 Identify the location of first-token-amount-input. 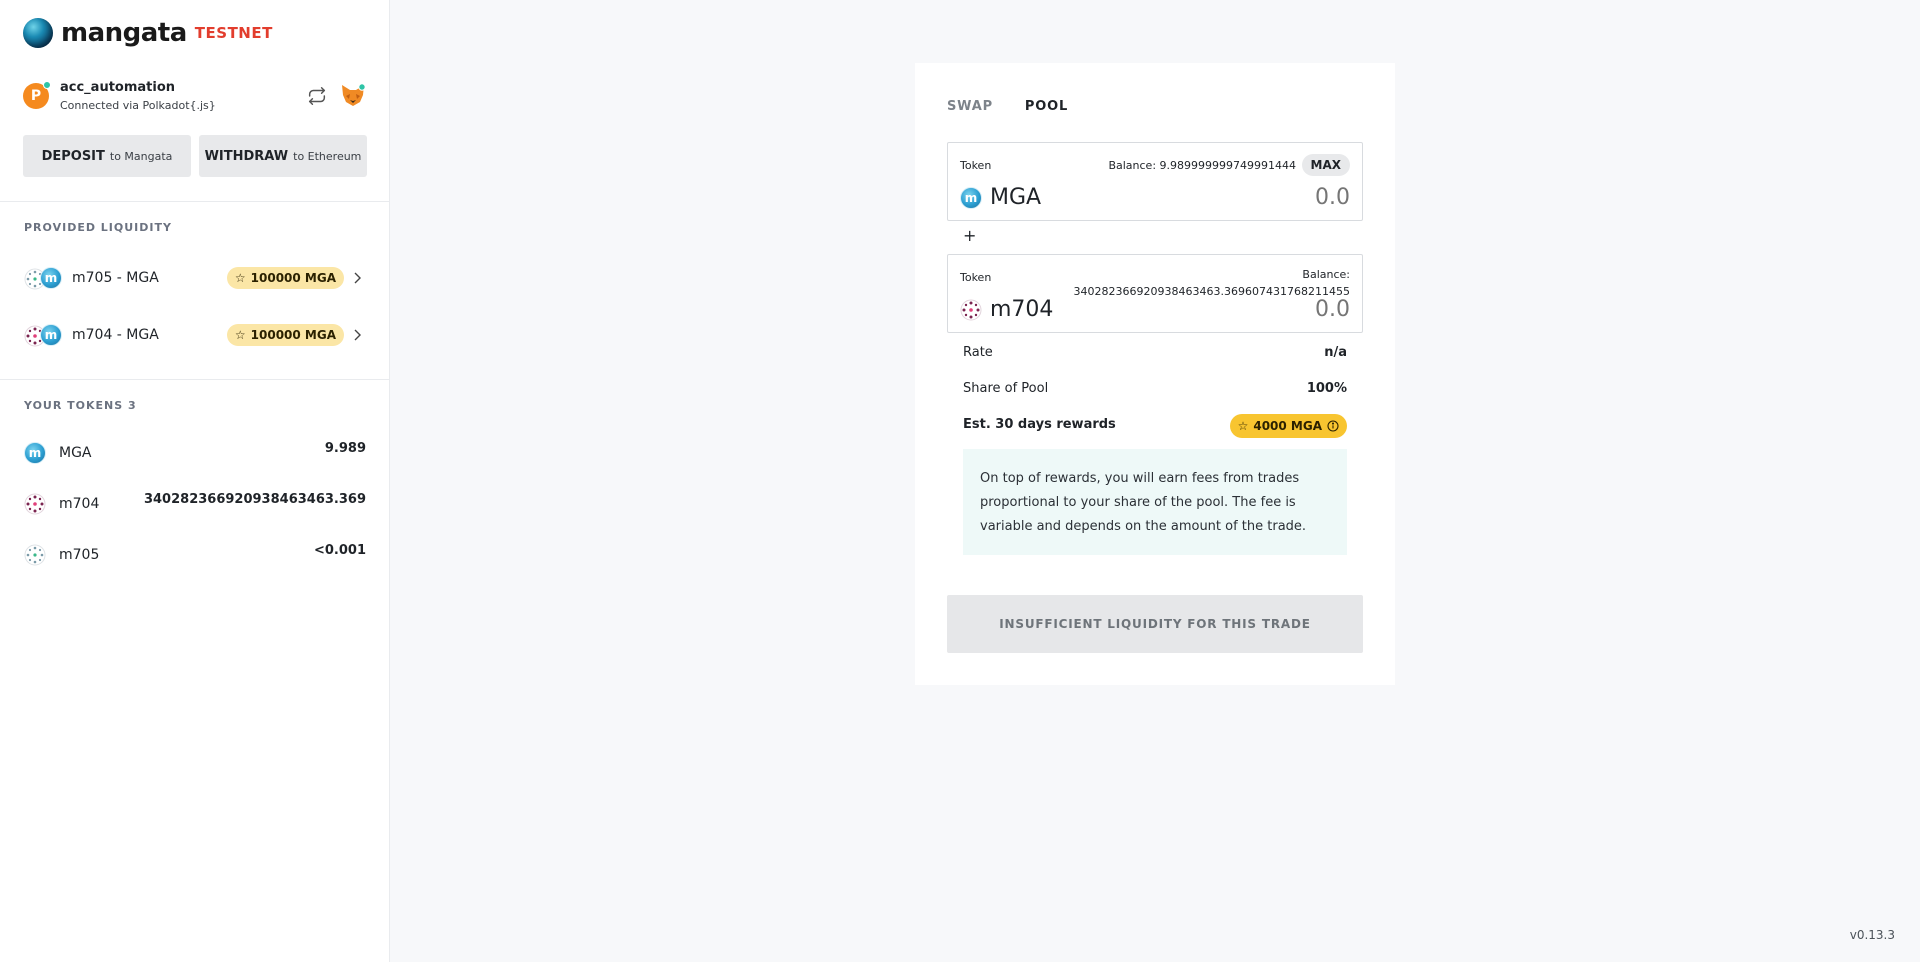
(1310, 197).